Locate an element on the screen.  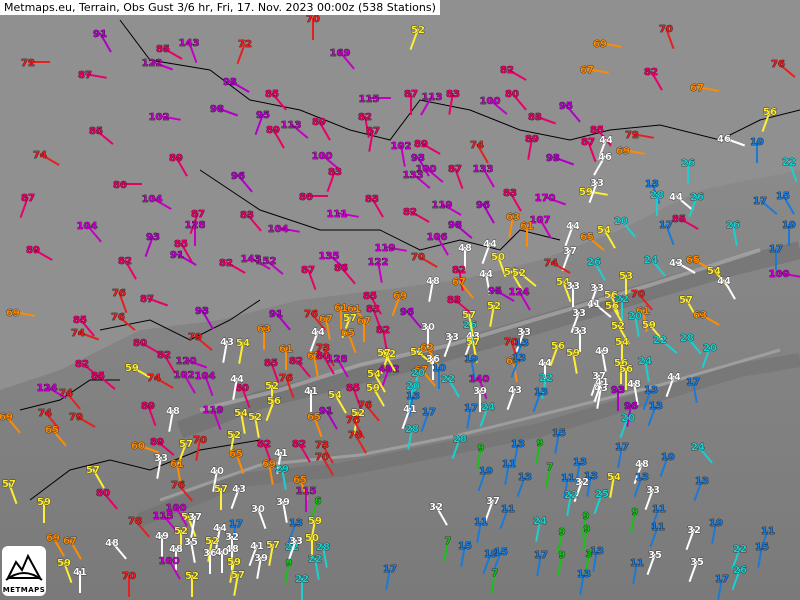
gust-value-label: 22 is located at coordinates (448, 379).